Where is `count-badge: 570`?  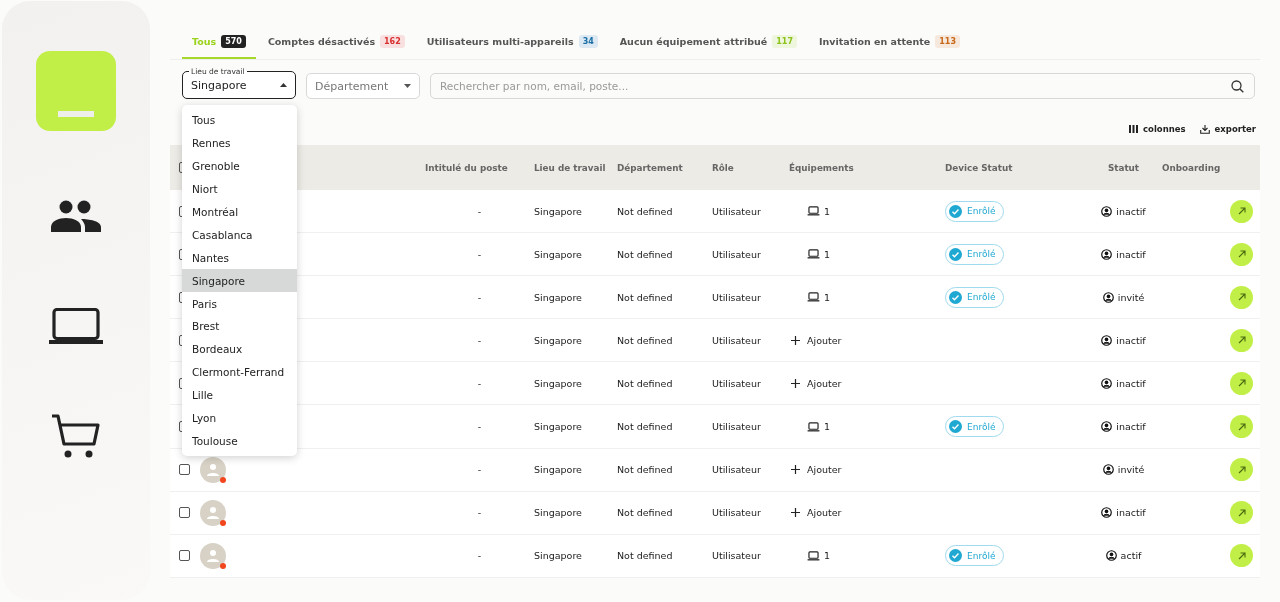 count-badge: 570 is located at coordinates (233, 41).